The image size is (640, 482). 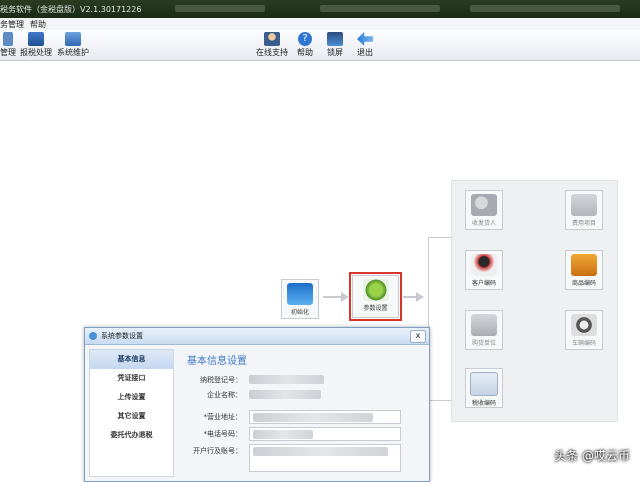 I want to click on settings-nav: 基本信息 凭证接口 上传设置 其它设置 委托代办退税, so click(x=131, y=413).